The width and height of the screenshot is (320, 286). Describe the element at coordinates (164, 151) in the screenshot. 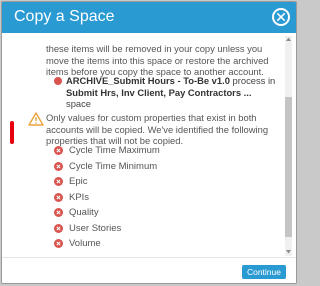

I see `list-item: Cycle Time Maximum` at that location.